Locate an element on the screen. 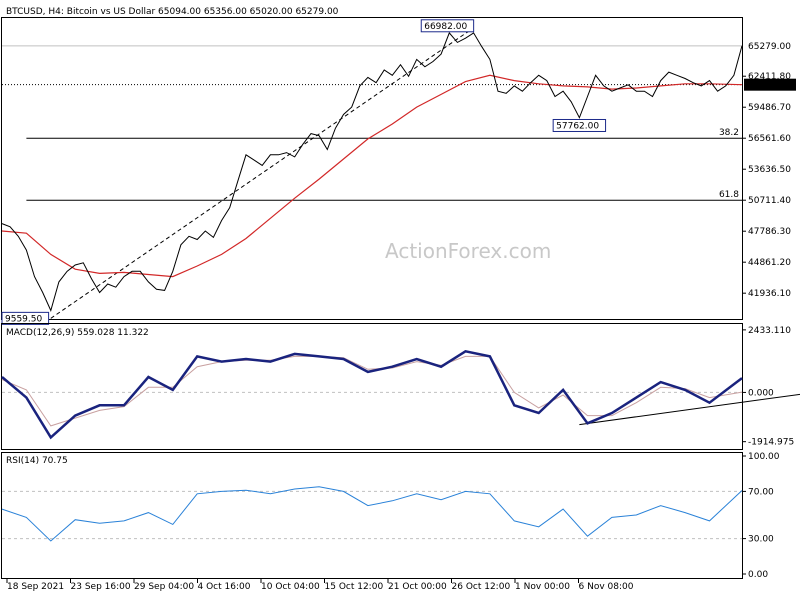  x-tick-label: 6 Nov 08:00 is located at coordinates (606, 587).